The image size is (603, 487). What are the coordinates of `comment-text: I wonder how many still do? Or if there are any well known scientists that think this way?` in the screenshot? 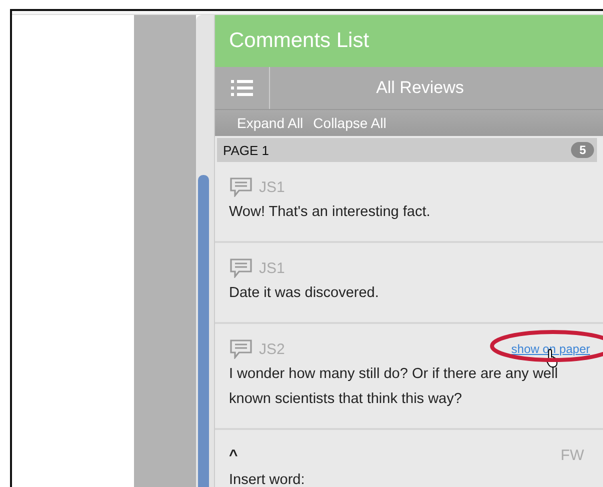 It's located at (394, 387).